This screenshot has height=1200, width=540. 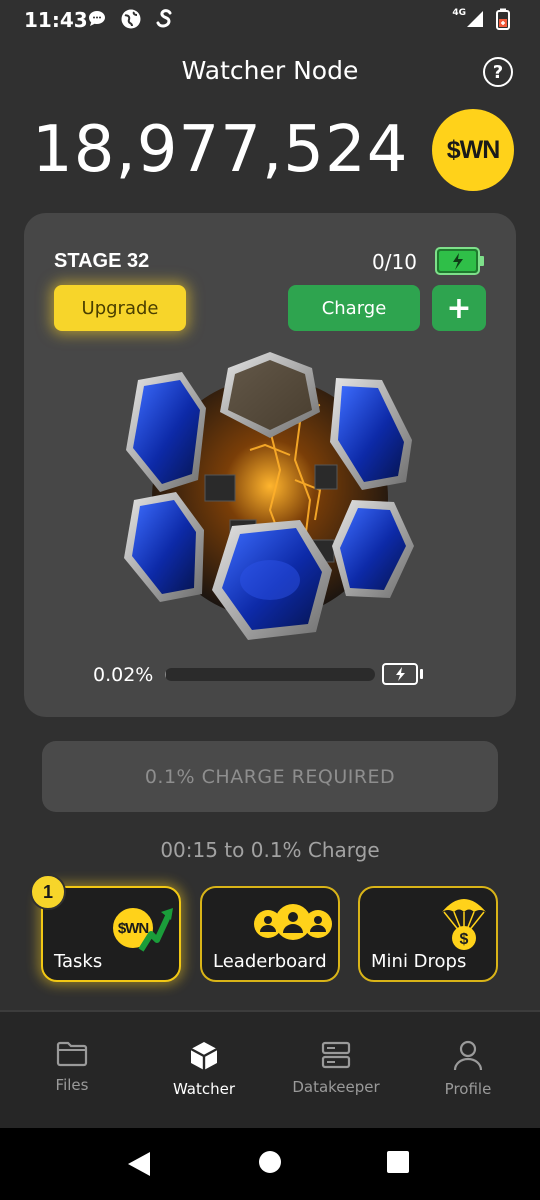 I want to click on nav-label-files: Files, so click(x=72, y=1085).